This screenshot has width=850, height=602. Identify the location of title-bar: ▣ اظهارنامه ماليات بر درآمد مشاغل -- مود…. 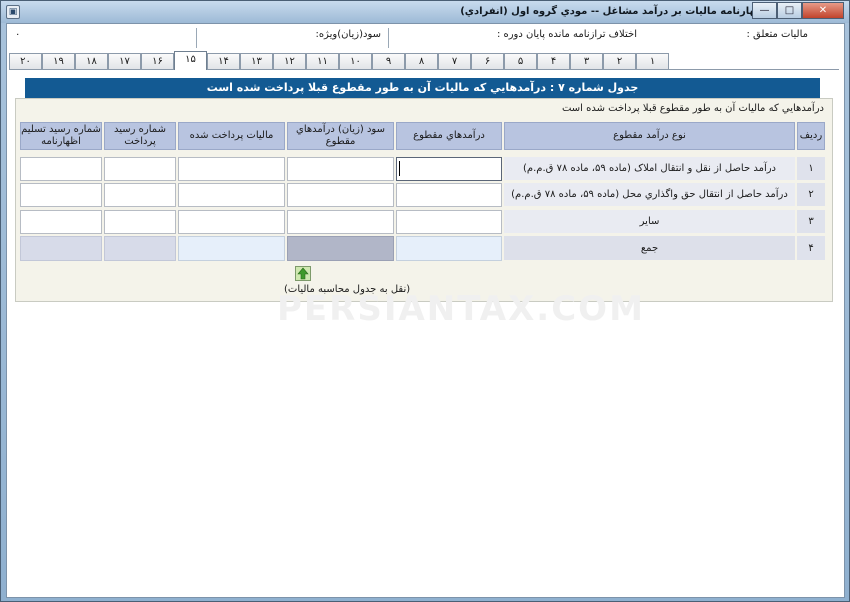
(425, 12).